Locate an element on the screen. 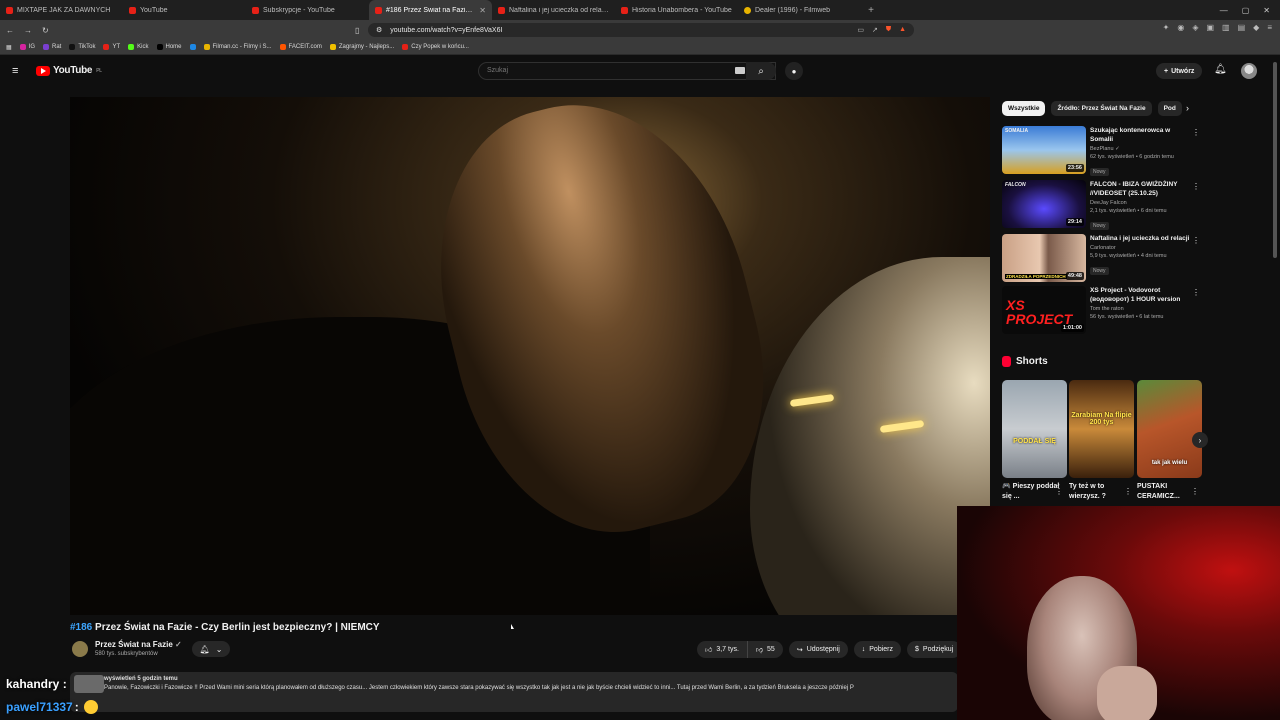 The height and width of the screenshot is (720, 1280). voice-search-button: ● is located at coordinates (794, 71).